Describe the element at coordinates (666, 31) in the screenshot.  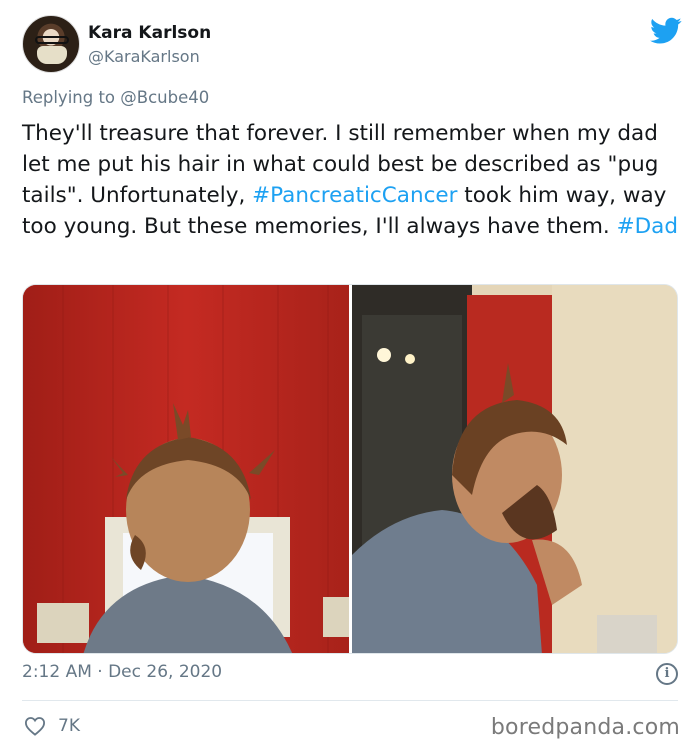
I see `twitter-bird-icon` at that location.